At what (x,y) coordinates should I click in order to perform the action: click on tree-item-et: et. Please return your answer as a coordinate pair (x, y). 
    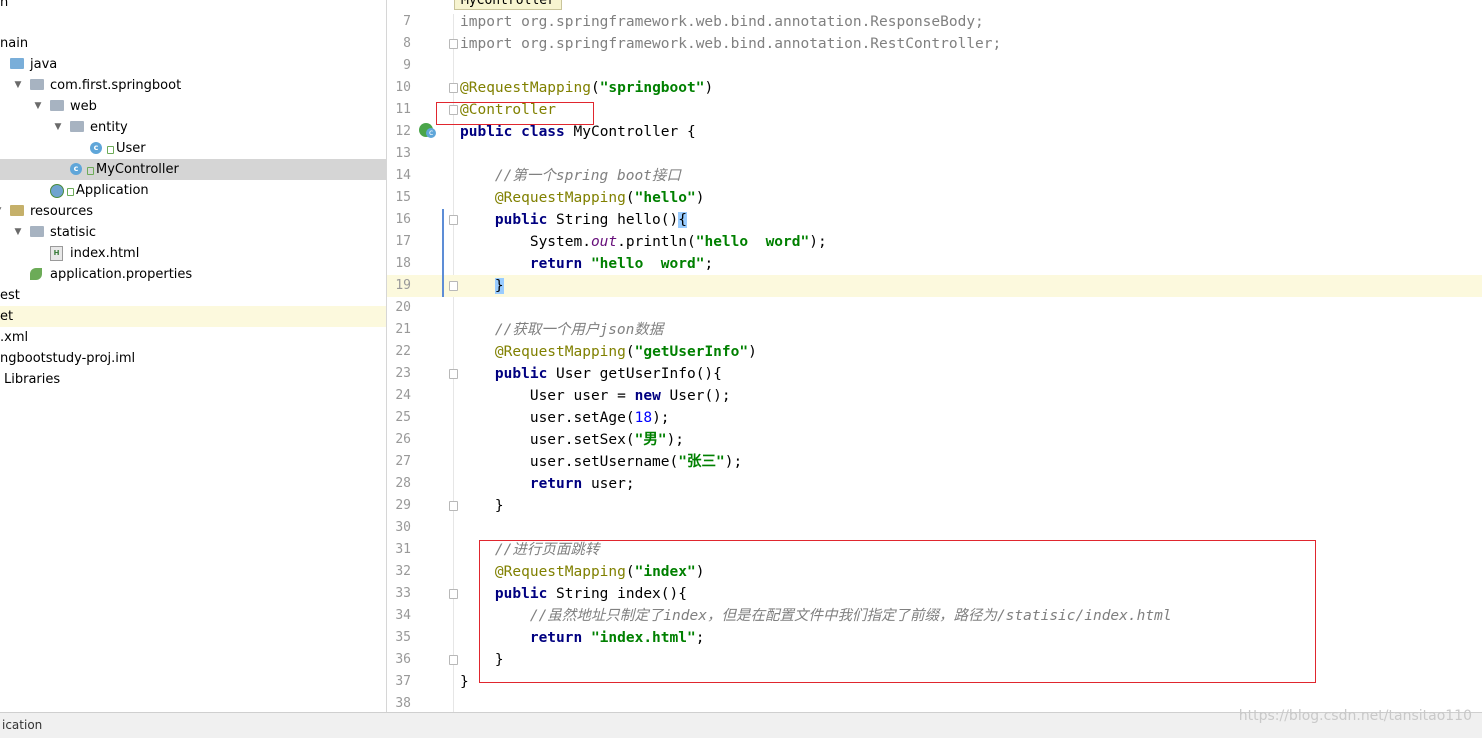
    Looking at the image, I should click on (193, 316).